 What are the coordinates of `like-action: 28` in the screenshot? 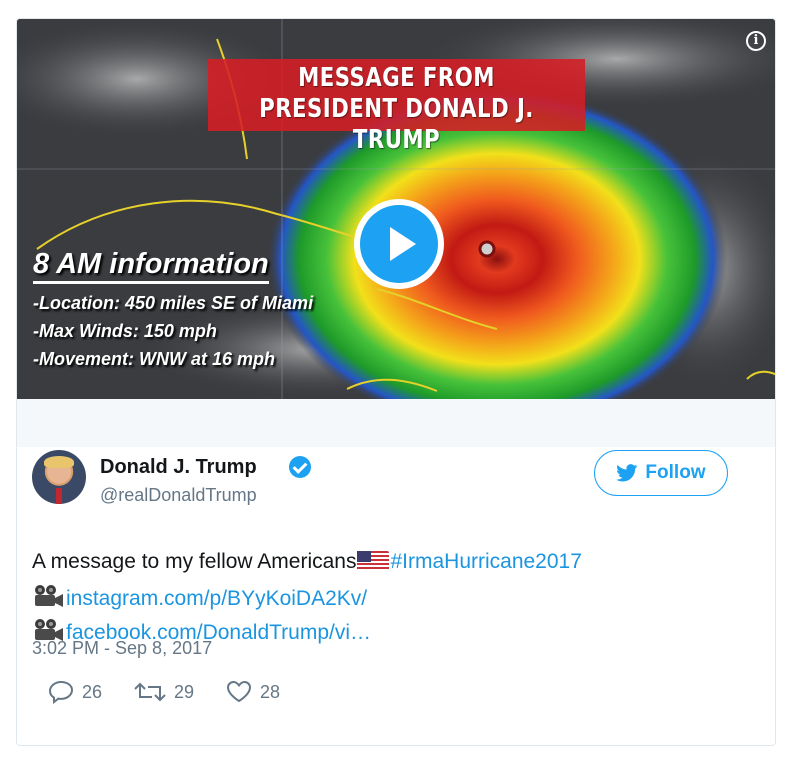 It's located at (253, 692).